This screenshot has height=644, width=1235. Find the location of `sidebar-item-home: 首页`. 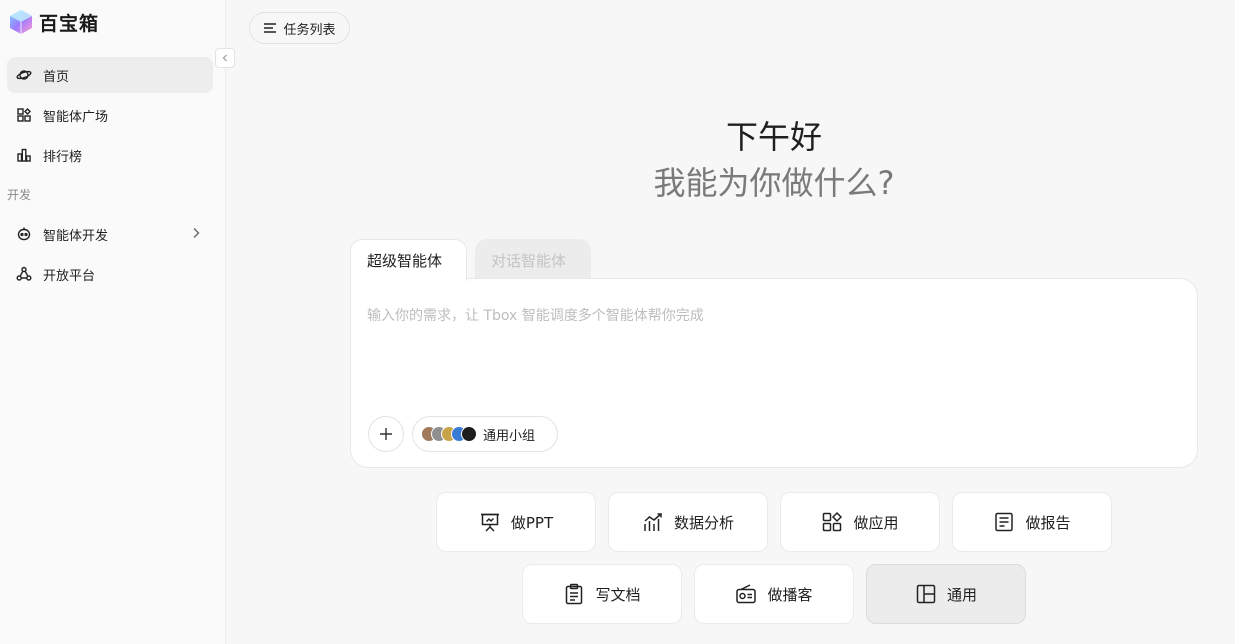

sidebar-item-home: 首页 is located at coordinates (110, 75).